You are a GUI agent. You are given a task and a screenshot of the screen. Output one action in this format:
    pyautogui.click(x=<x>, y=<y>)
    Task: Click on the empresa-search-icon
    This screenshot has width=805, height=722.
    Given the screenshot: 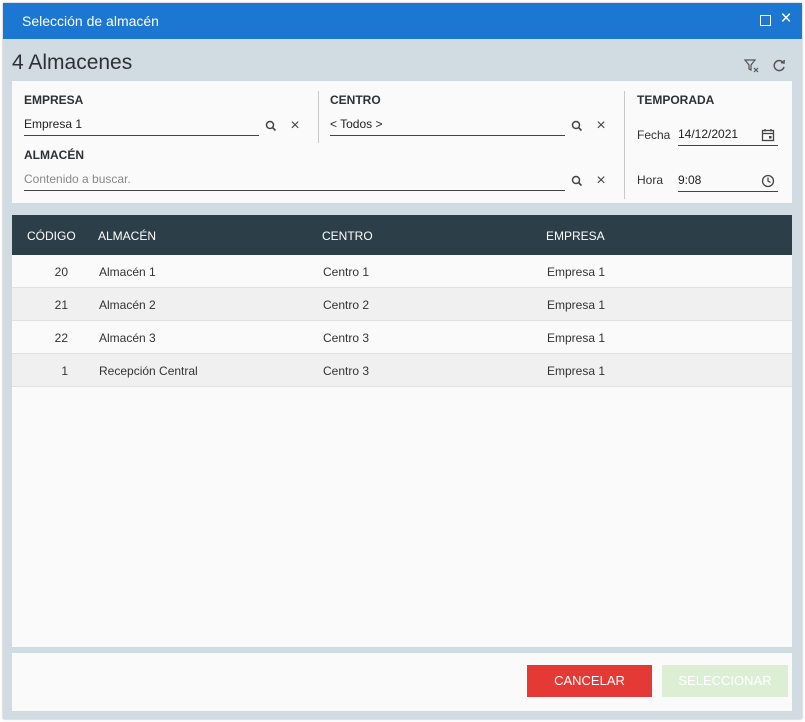 What is the action you would take?
    pyautogui.click(x=271, y=126)
    